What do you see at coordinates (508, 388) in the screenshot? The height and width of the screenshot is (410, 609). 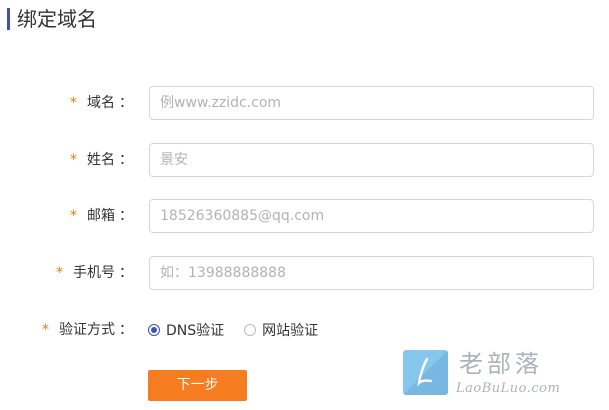 I see `watermark-name-en: LaoBuLuo.com` at bounding box center [508, 388].